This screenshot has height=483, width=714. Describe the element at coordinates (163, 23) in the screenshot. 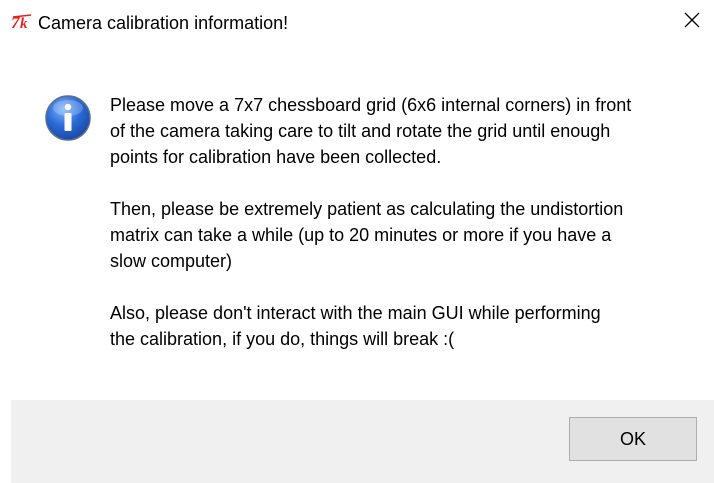

I see `window-title: Camera calibration information!` at that location.